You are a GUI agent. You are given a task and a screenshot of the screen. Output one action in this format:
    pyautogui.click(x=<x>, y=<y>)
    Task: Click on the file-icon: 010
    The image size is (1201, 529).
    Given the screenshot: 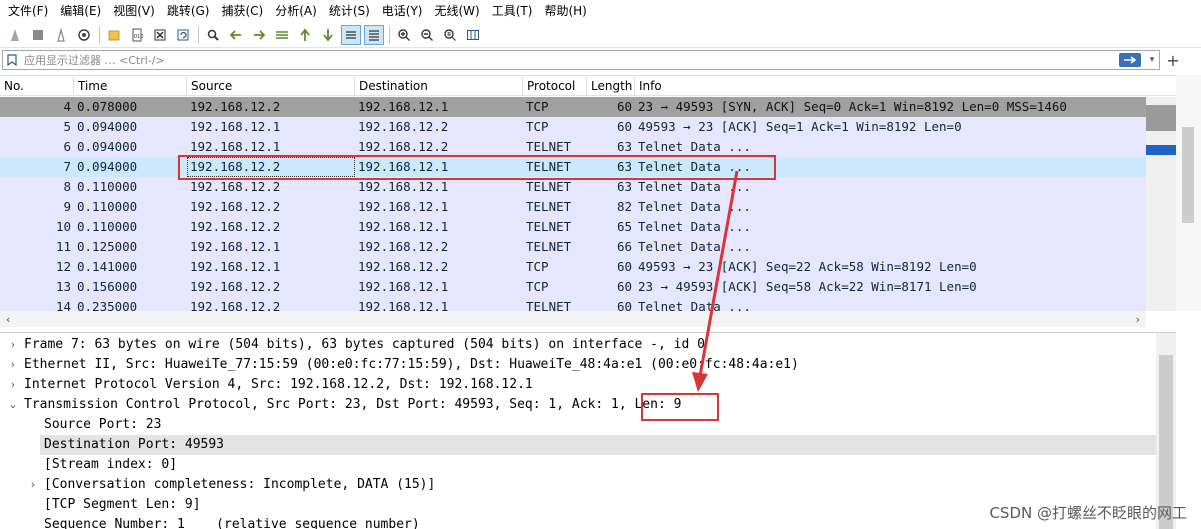 What is the action you would take?
    pyautogui.click(x=137, y=35)
    